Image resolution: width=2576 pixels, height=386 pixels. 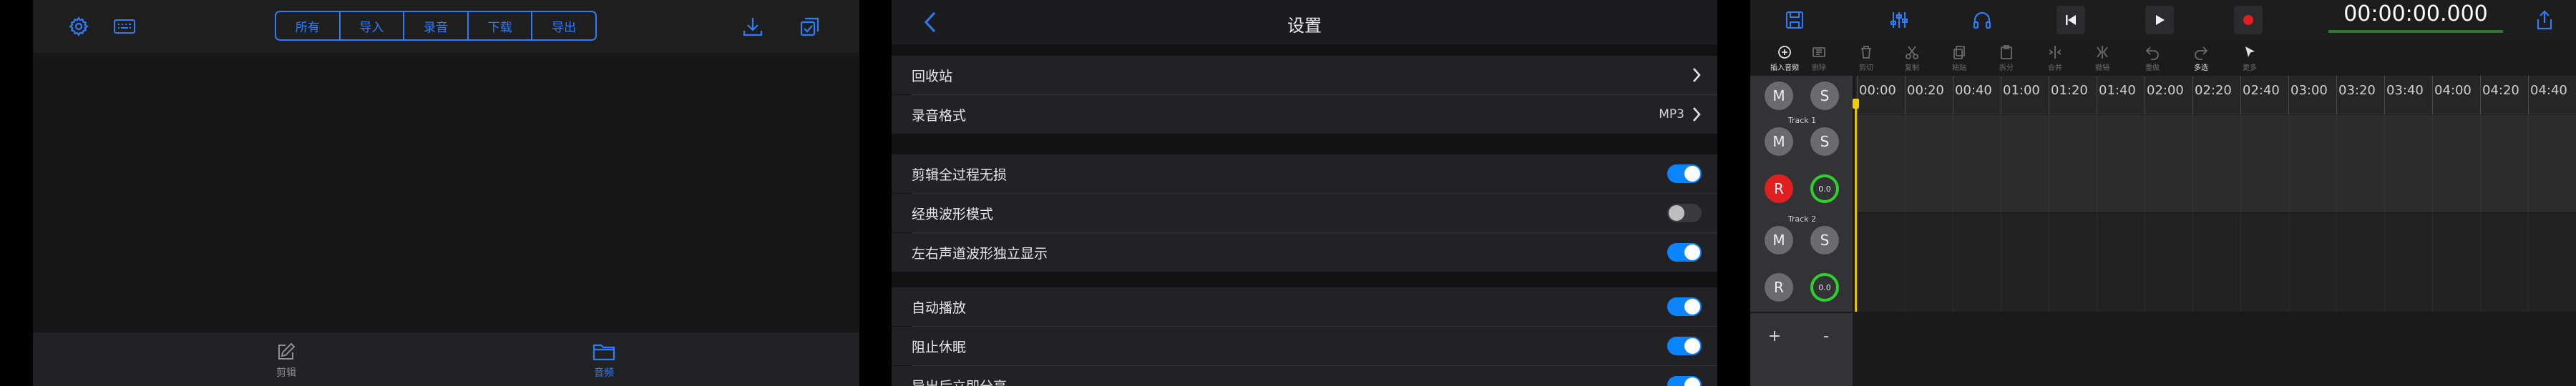 I want to click on ruler-tick-label: 01:00, so click(x=2021, y=90).